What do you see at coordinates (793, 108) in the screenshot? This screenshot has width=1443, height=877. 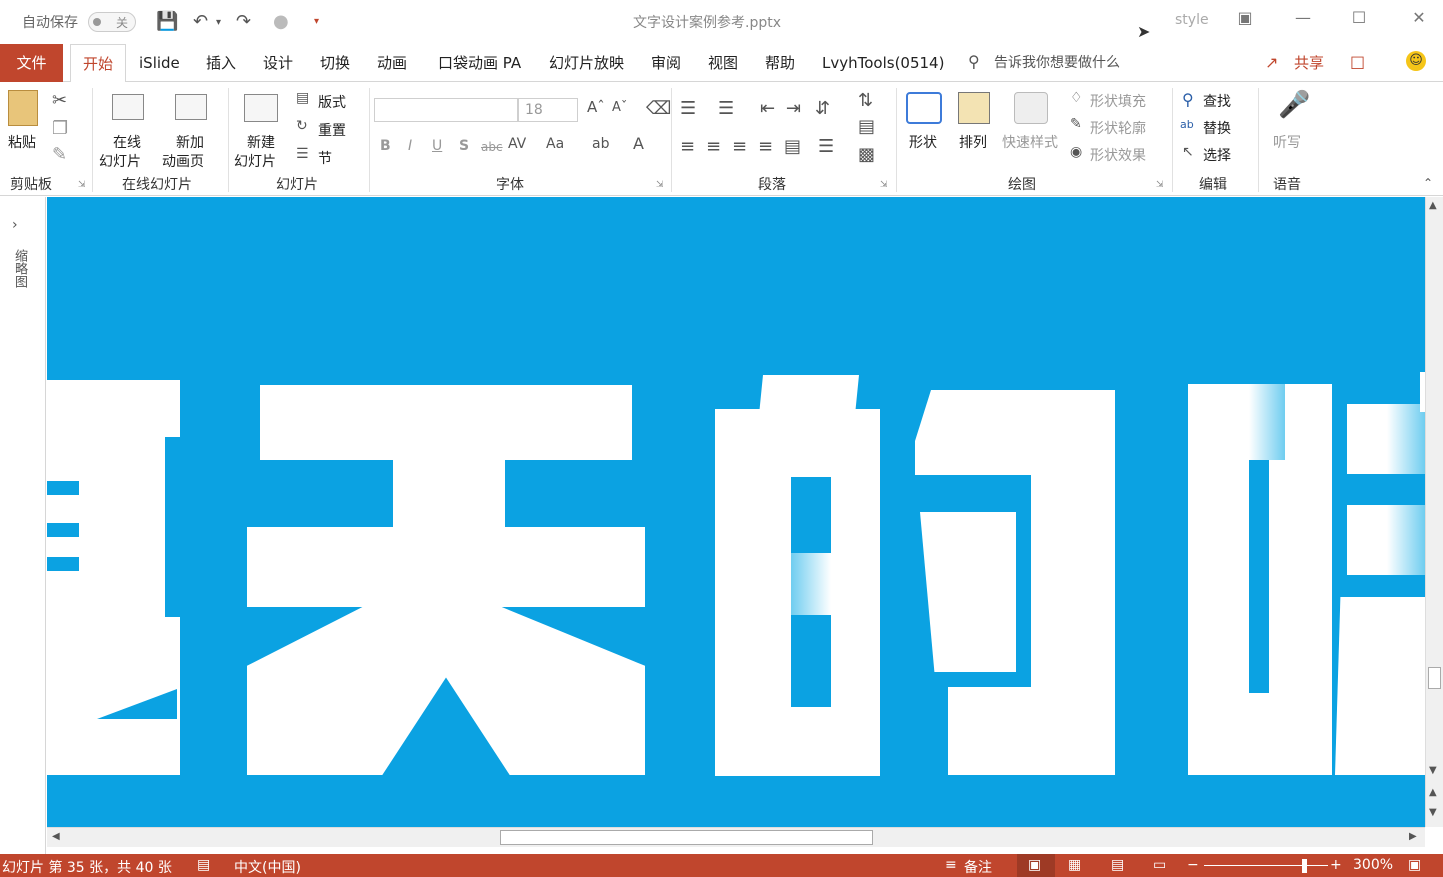 I see `increase-indent-icon: ⇥` at bounding box center [793, 108].